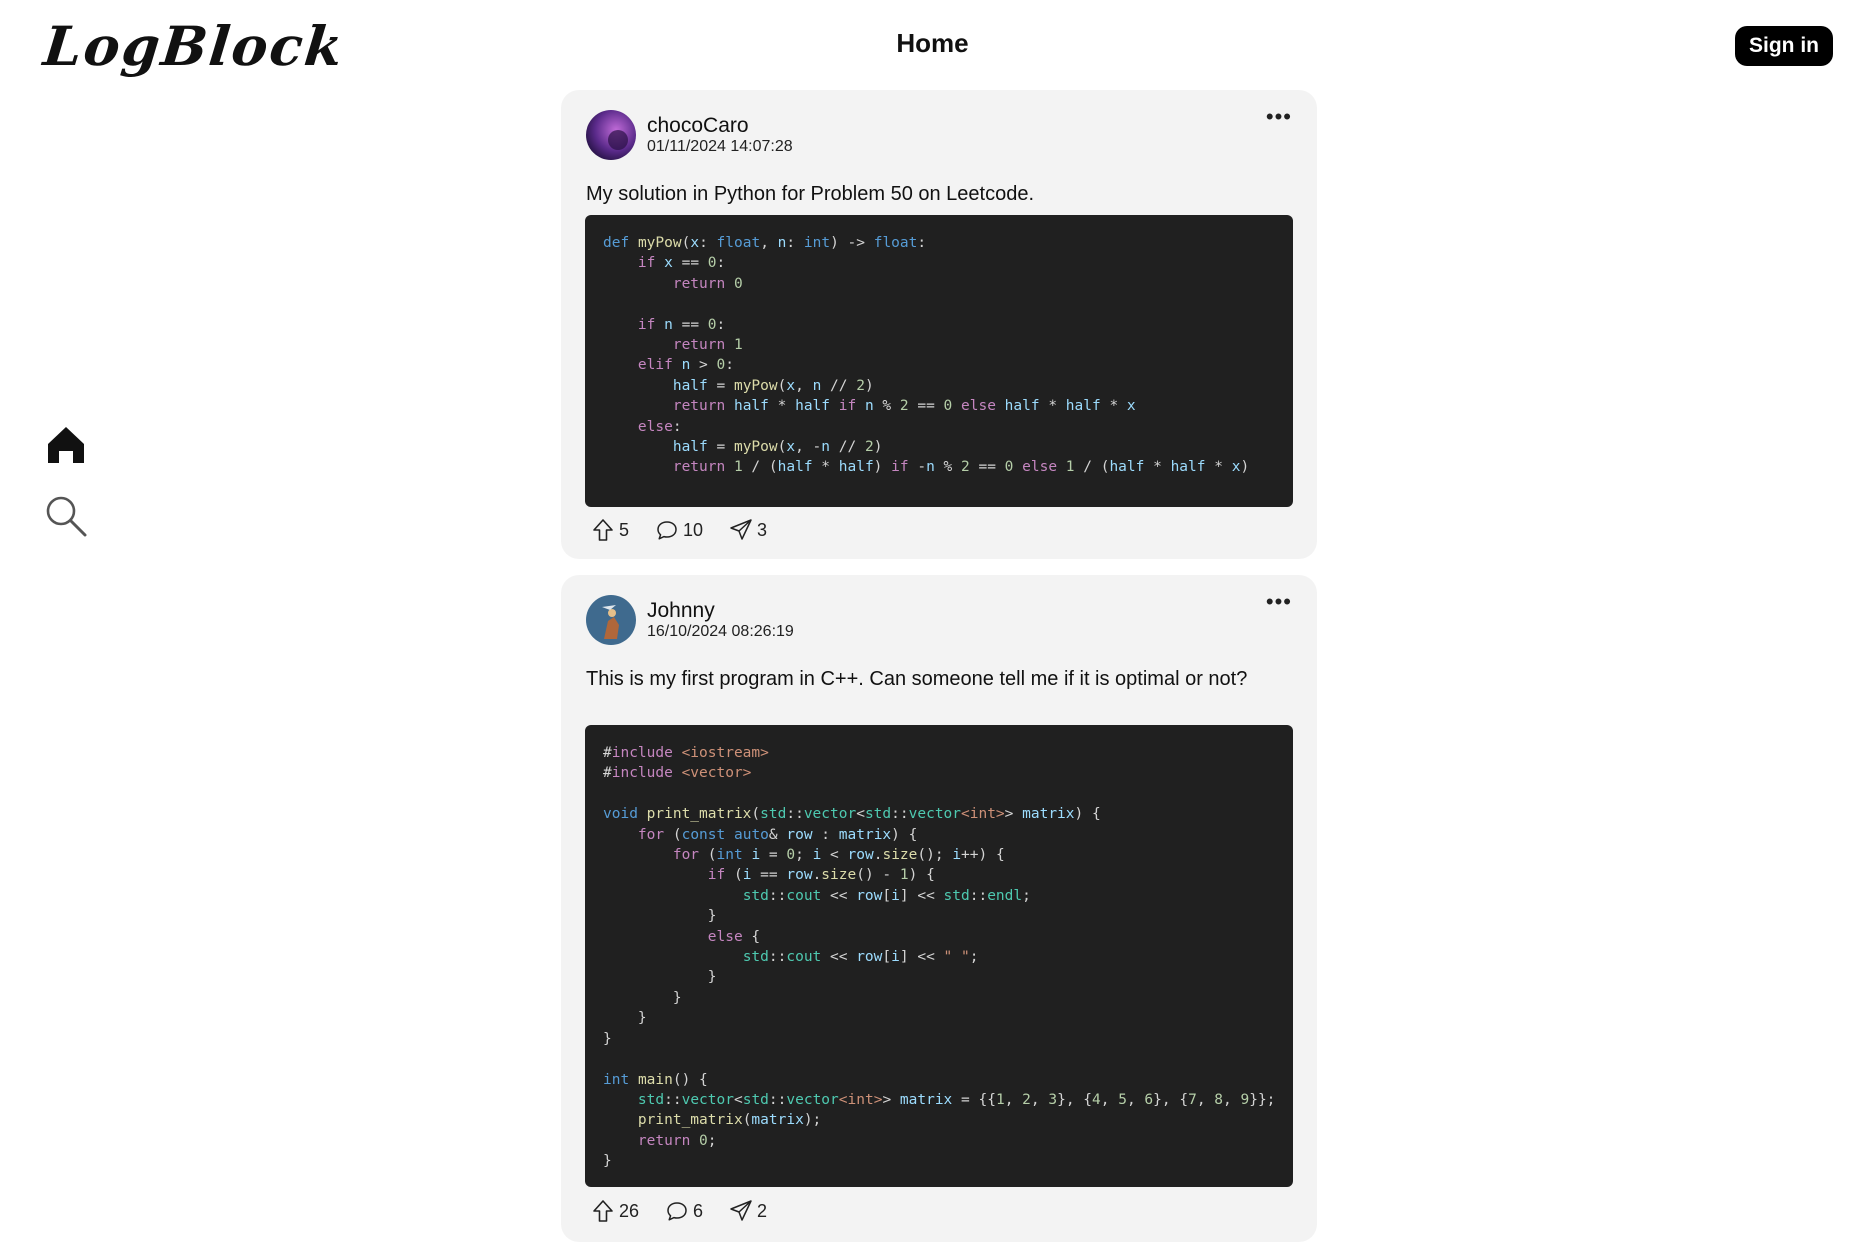 Image resolution: width=1865 pixels, height=1257 pixels. Describe the element at coordinates (66, 444) in the screenshot. I see `home-icon` at that location.